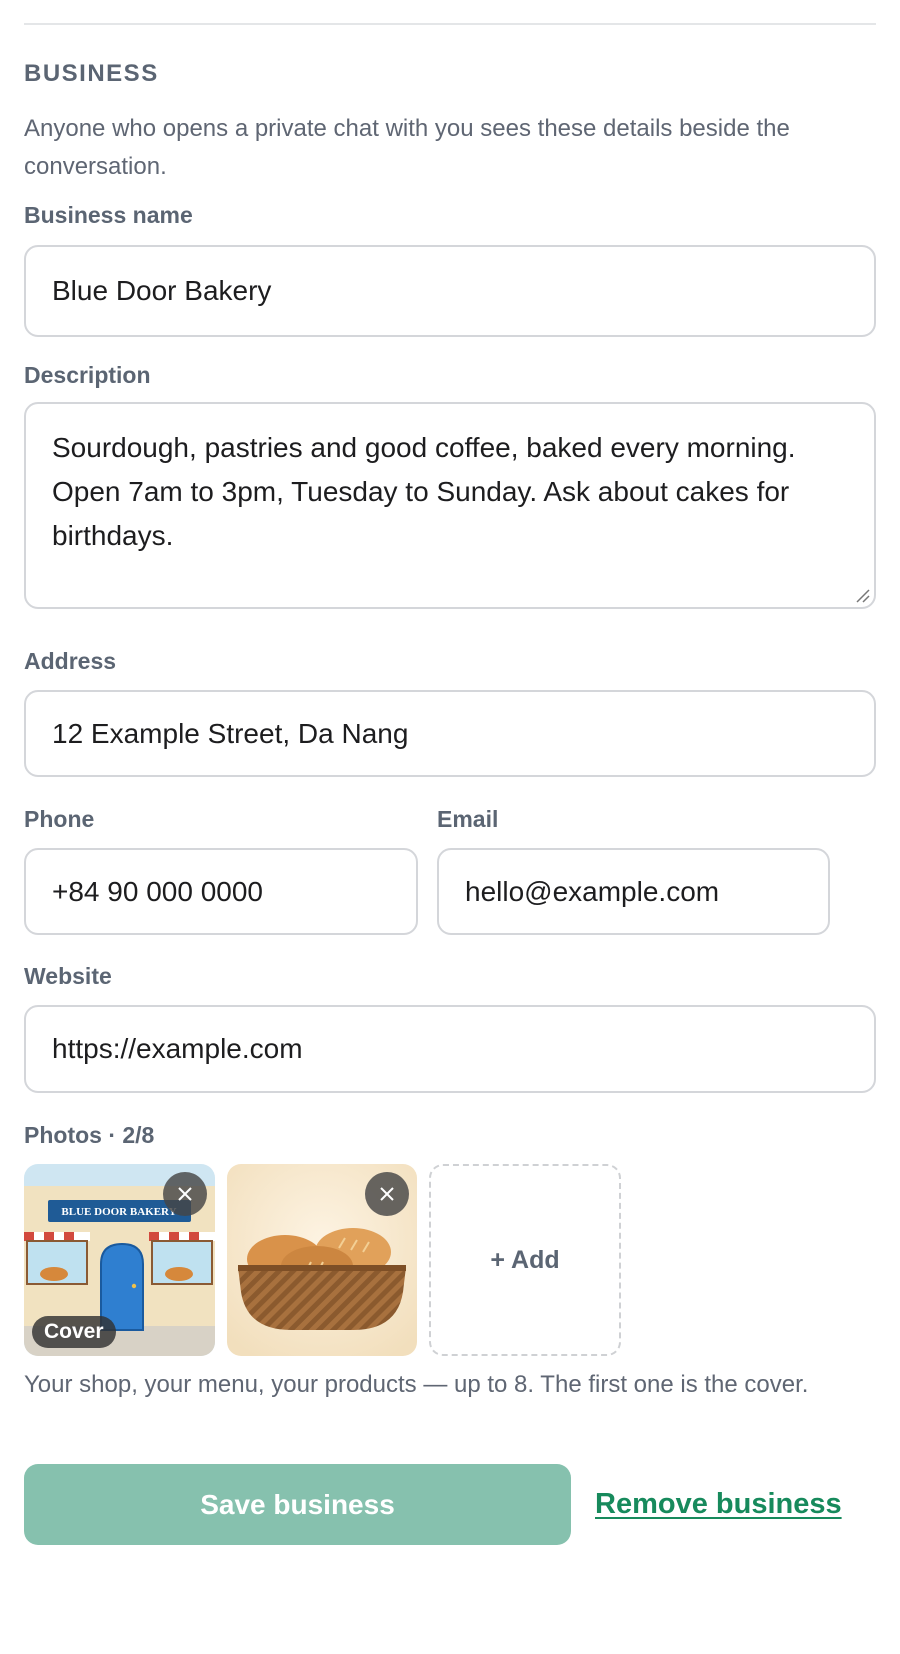 The width and height of the screenshot is (900, 1654). Describe the element at coordinates (70, 661) in the screenshot. I see `address-label: Address` at that location.